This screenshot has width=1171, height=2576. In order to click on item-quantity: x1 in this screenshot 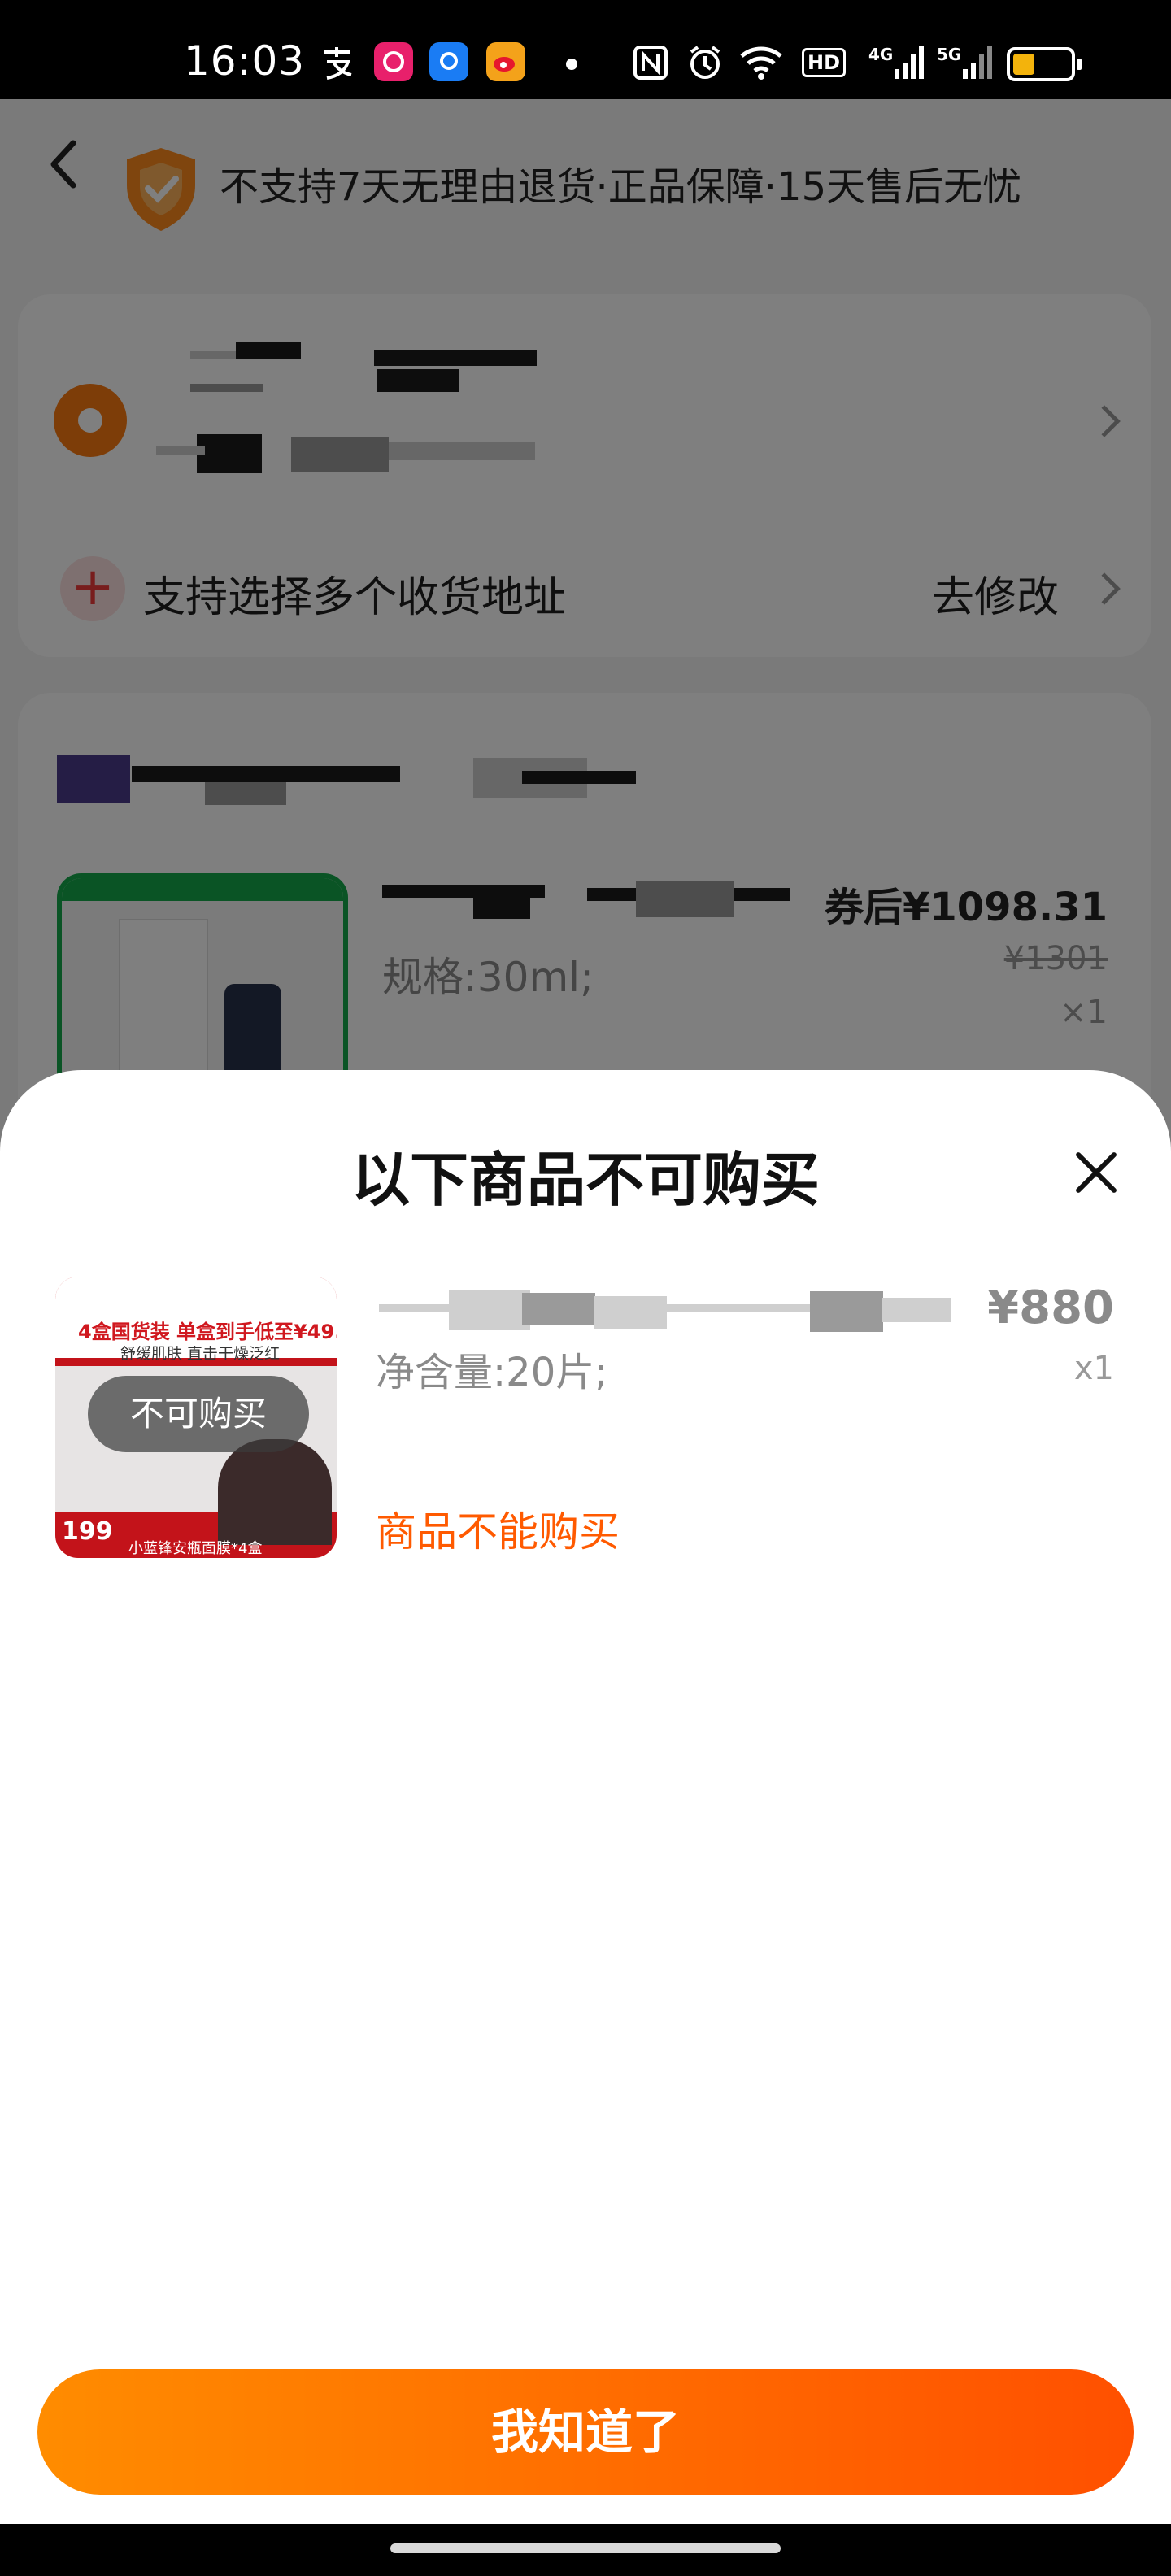, I will do `click(1094, 1369)`.